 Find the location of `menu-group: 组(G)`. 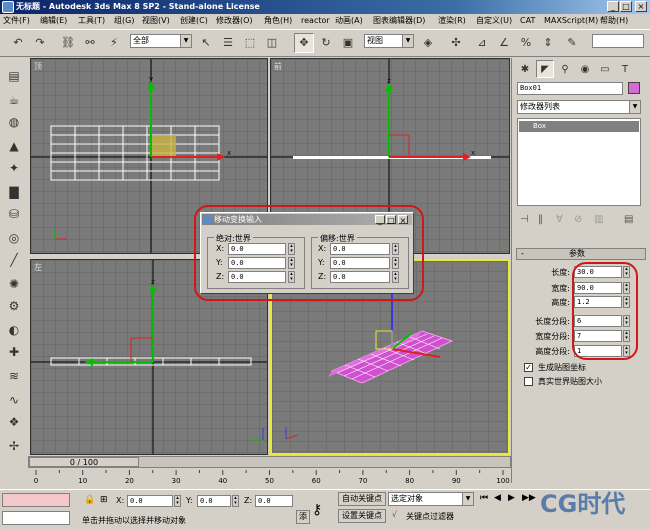

menu-group: 组(G) is located at coordinates (124, 21).